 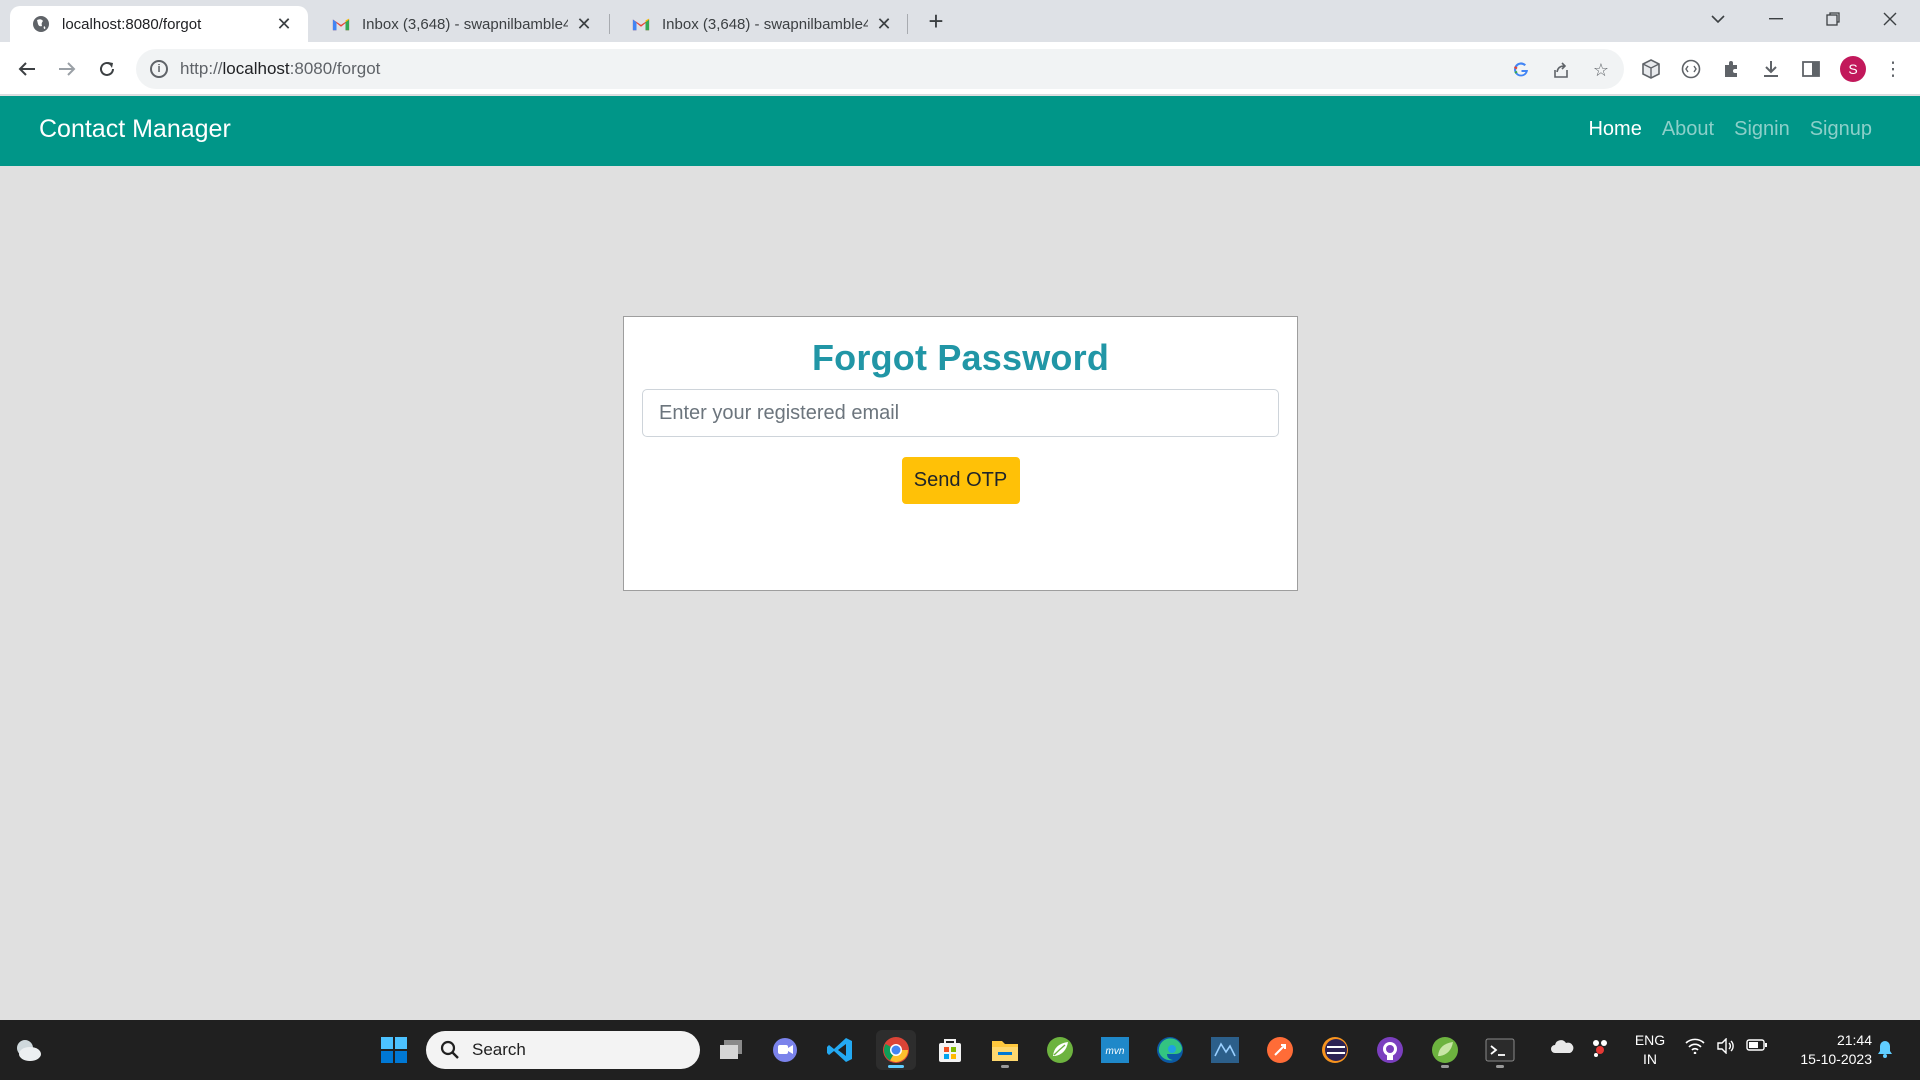 I want to click on windows-taskbar: Search mvn ENG IN 21:44 15-10-2023, so click(x=960, y=1050).